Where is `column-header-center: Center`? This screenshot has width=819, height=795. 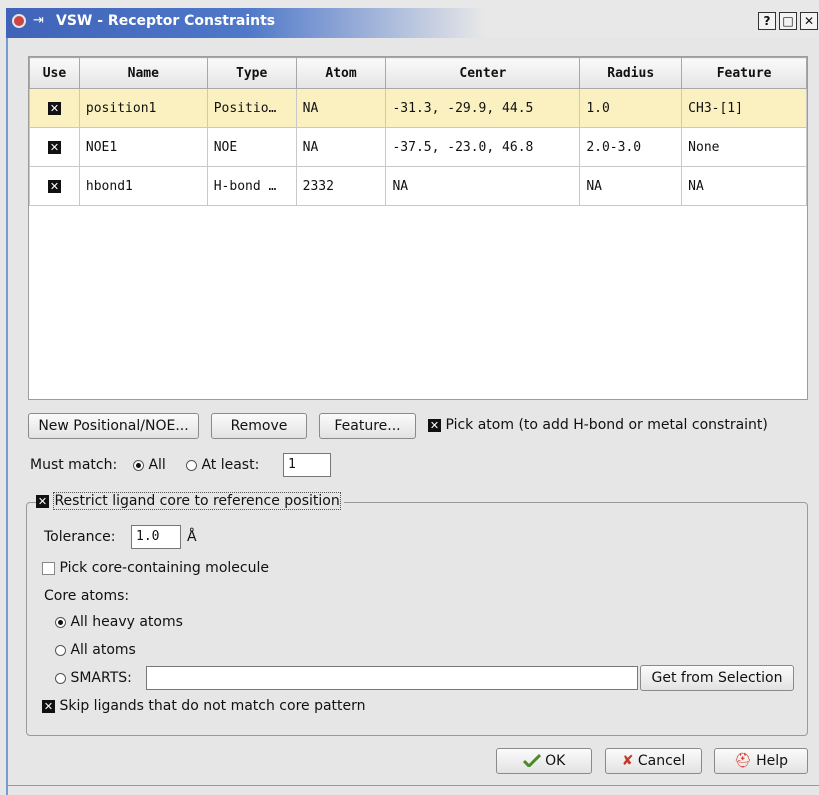 column-header-center: Center is located at coordinates (483, 73).